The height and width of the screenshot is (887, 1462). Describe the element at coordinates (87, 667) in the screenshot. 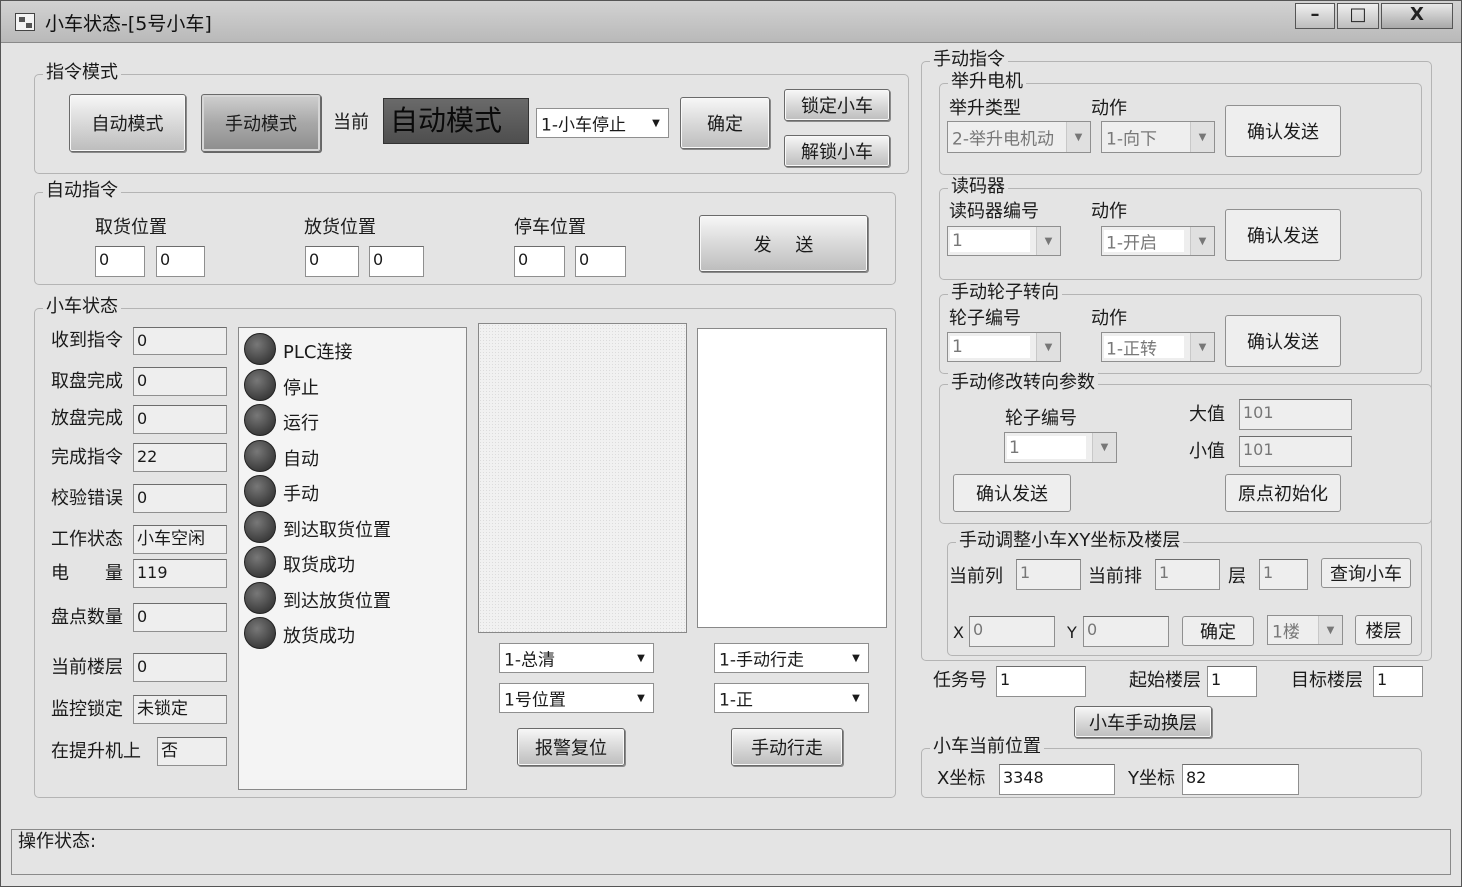

I see `status-label-floor: 当前楼层` at that location.